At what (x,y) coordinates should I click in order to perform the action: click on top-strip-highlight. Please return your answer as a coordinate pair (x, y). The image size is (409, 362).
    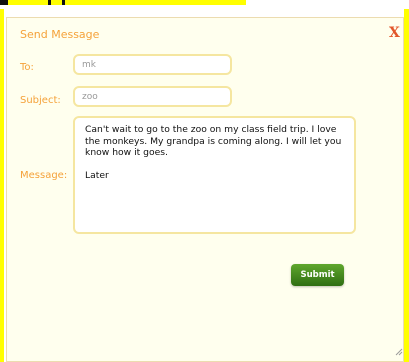
    Looking at the image, I should click on (127, 2).